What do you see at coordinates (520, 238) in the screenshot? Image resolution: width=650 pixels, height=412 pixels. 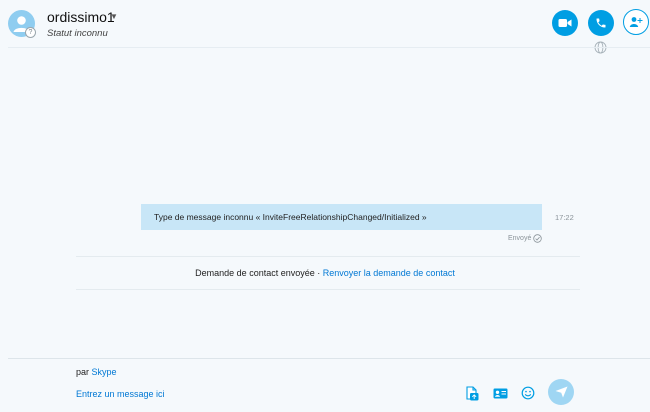 I see `sent-status-label: Envoyé` at bounding box center [520, 238].